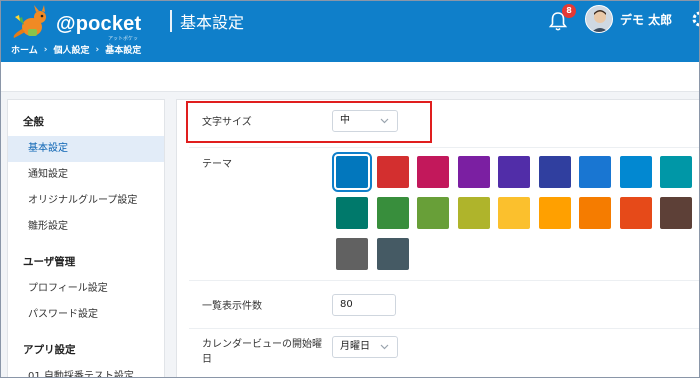 This screenshot has height=378, width=700. Describe the element at coordinates (217, 164) in the screenshot. I see `theme-label: テーマ` at that location.